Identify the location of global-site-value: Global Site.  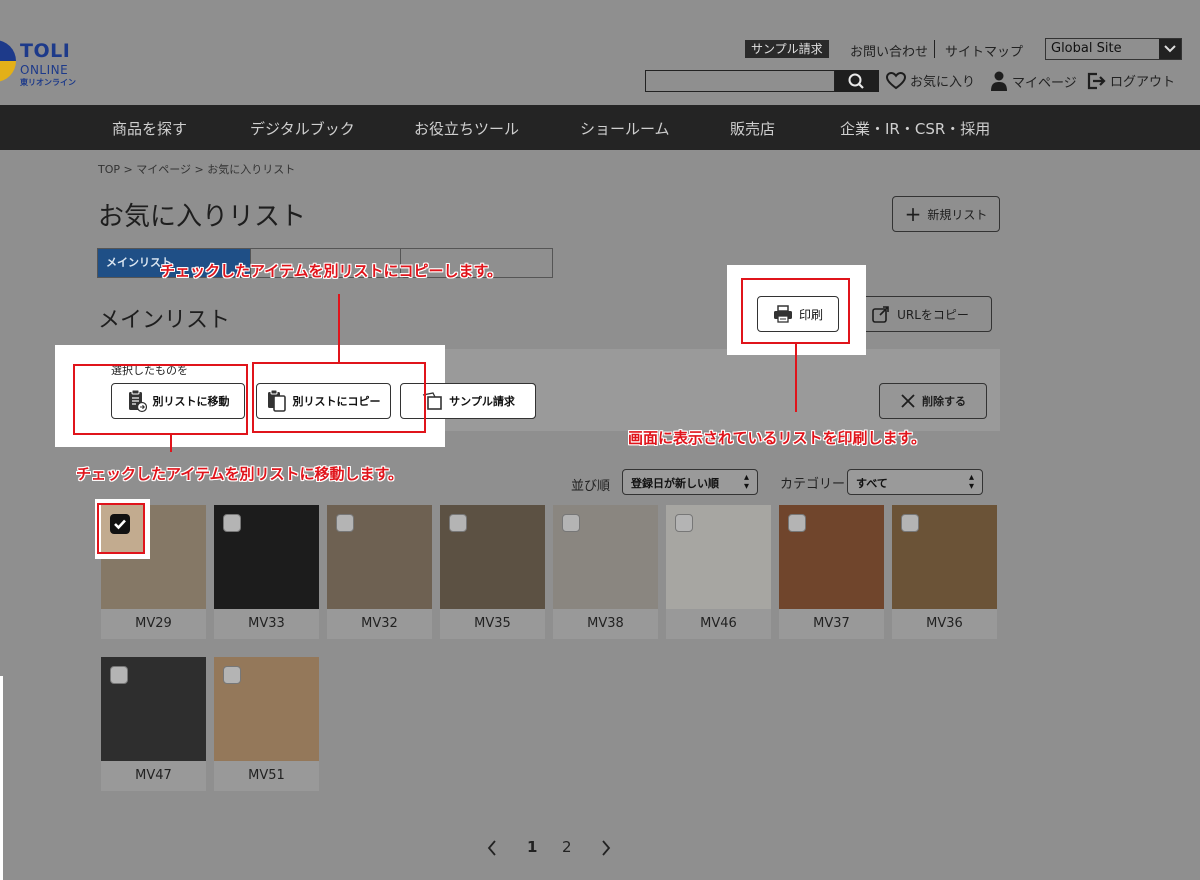
(1086, 48).